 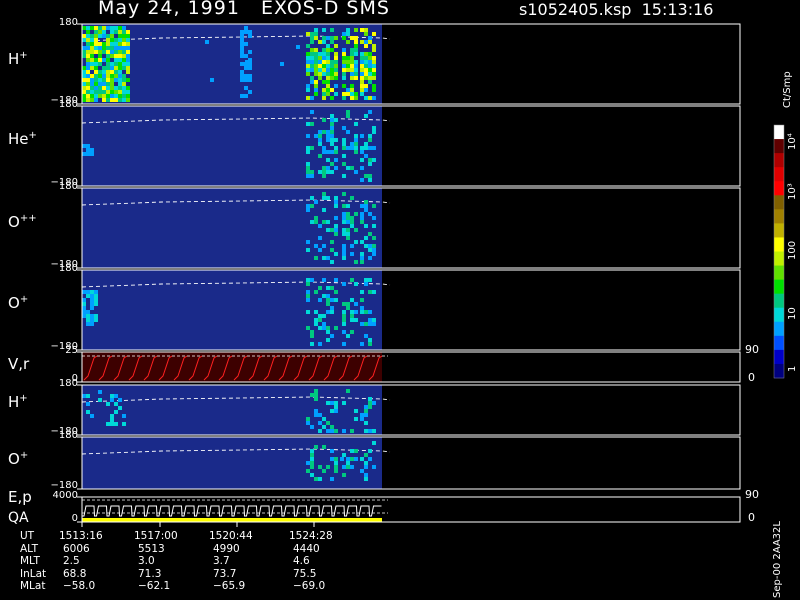 I want to click on panel-label-2: QA, so click(x=18, y=518).